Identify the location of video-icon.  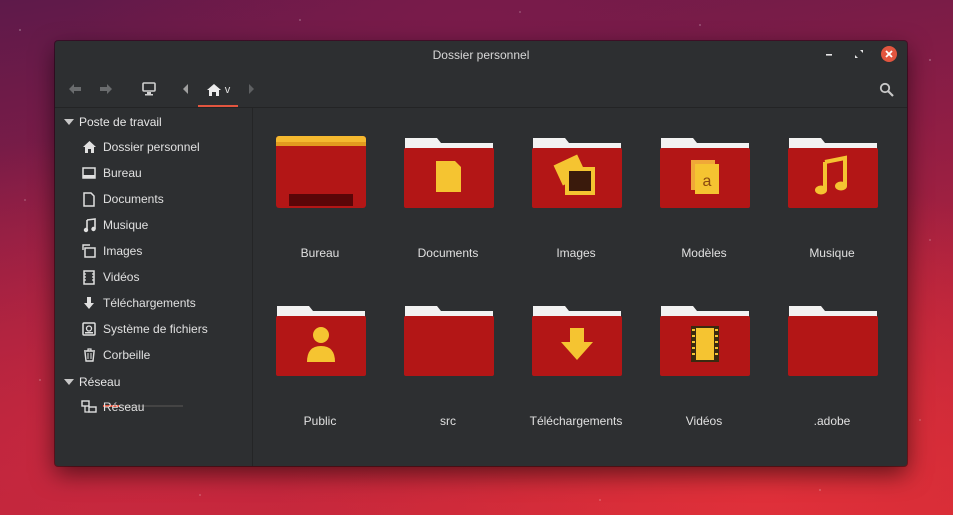
(89, 277).